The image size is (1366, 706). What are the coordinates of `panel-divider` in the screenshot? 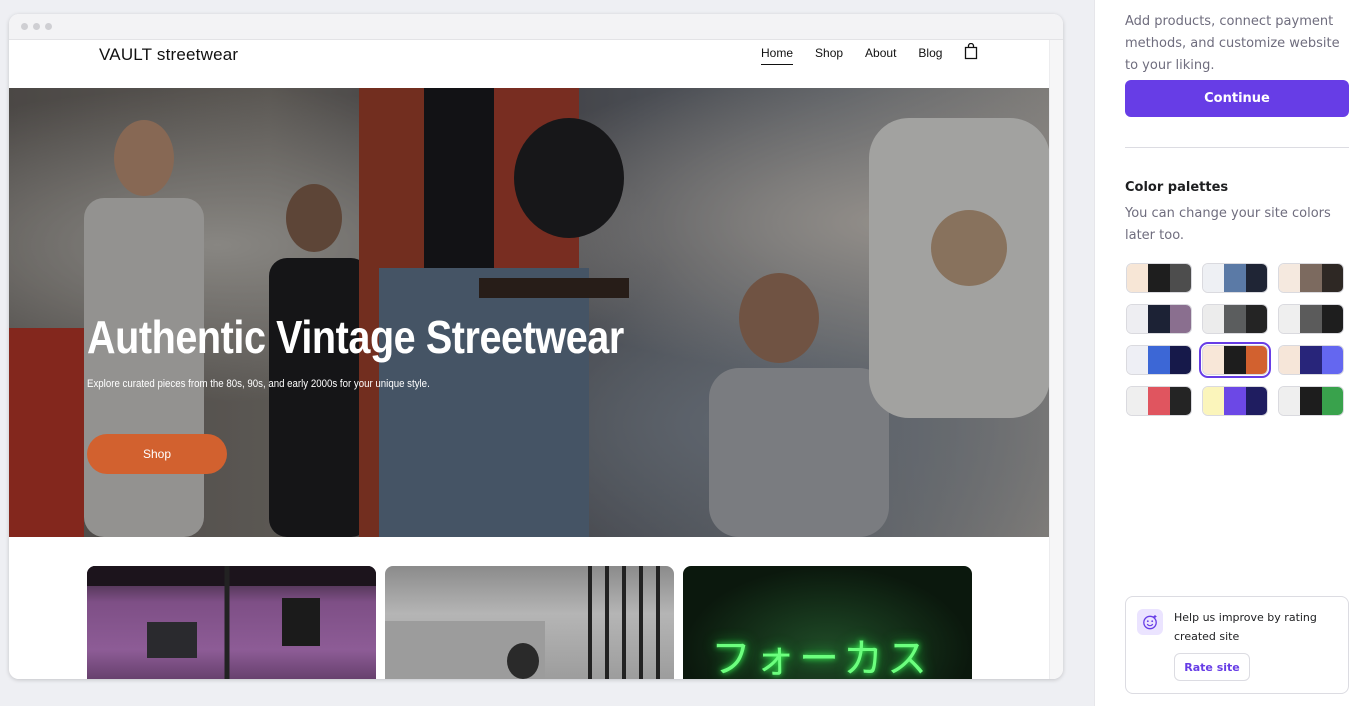 It's located at (1237, 147).